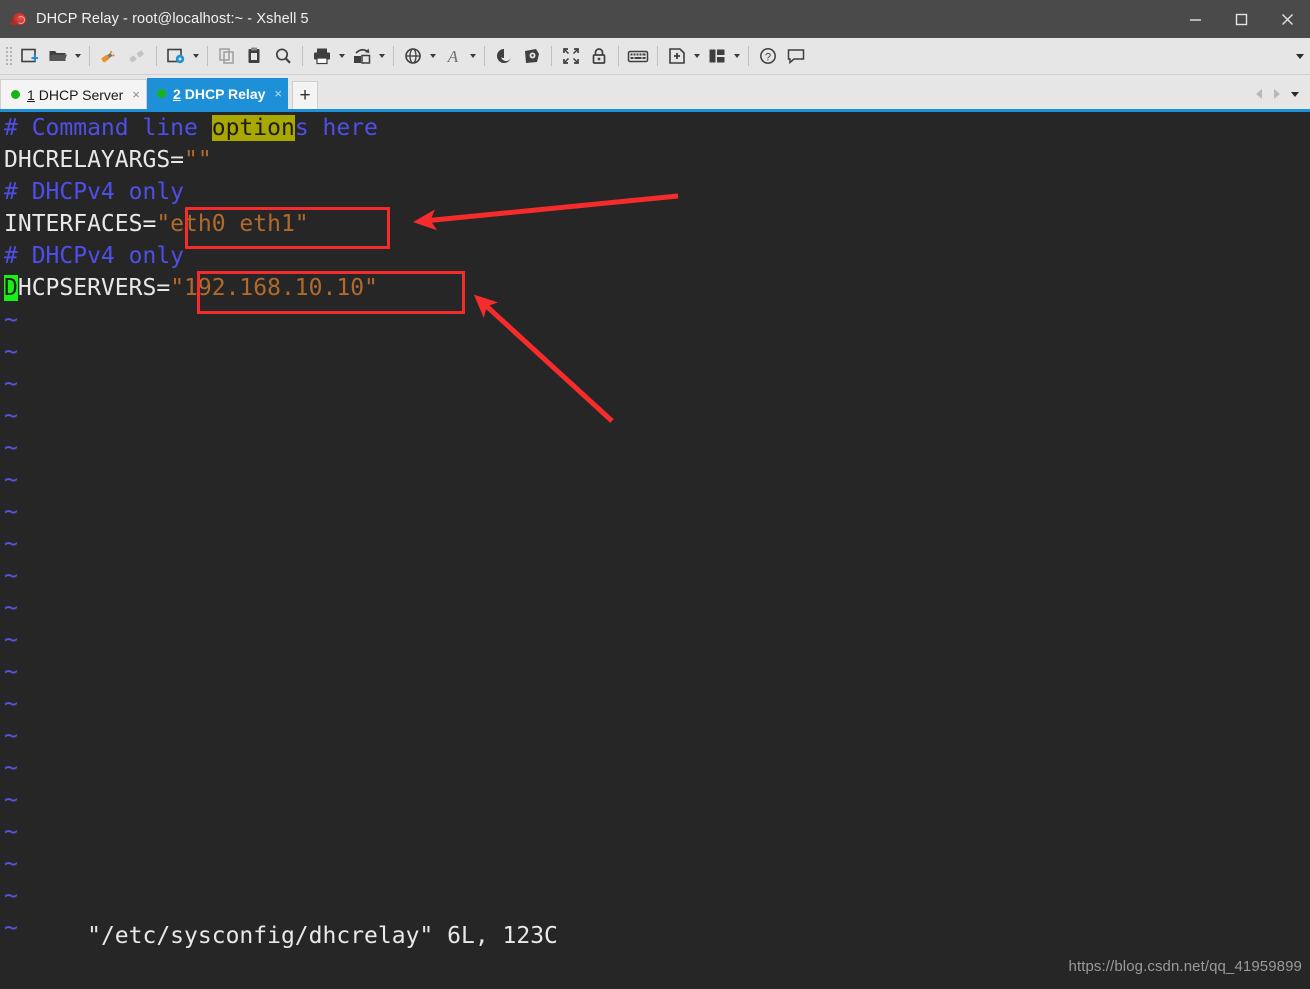 Image resolution: width=1310 pixels, height=989 pixels. What do you see at coordinates (1195, 19) in the screenshot?
I see `minimize-button` at bounding box center [1195, 19].